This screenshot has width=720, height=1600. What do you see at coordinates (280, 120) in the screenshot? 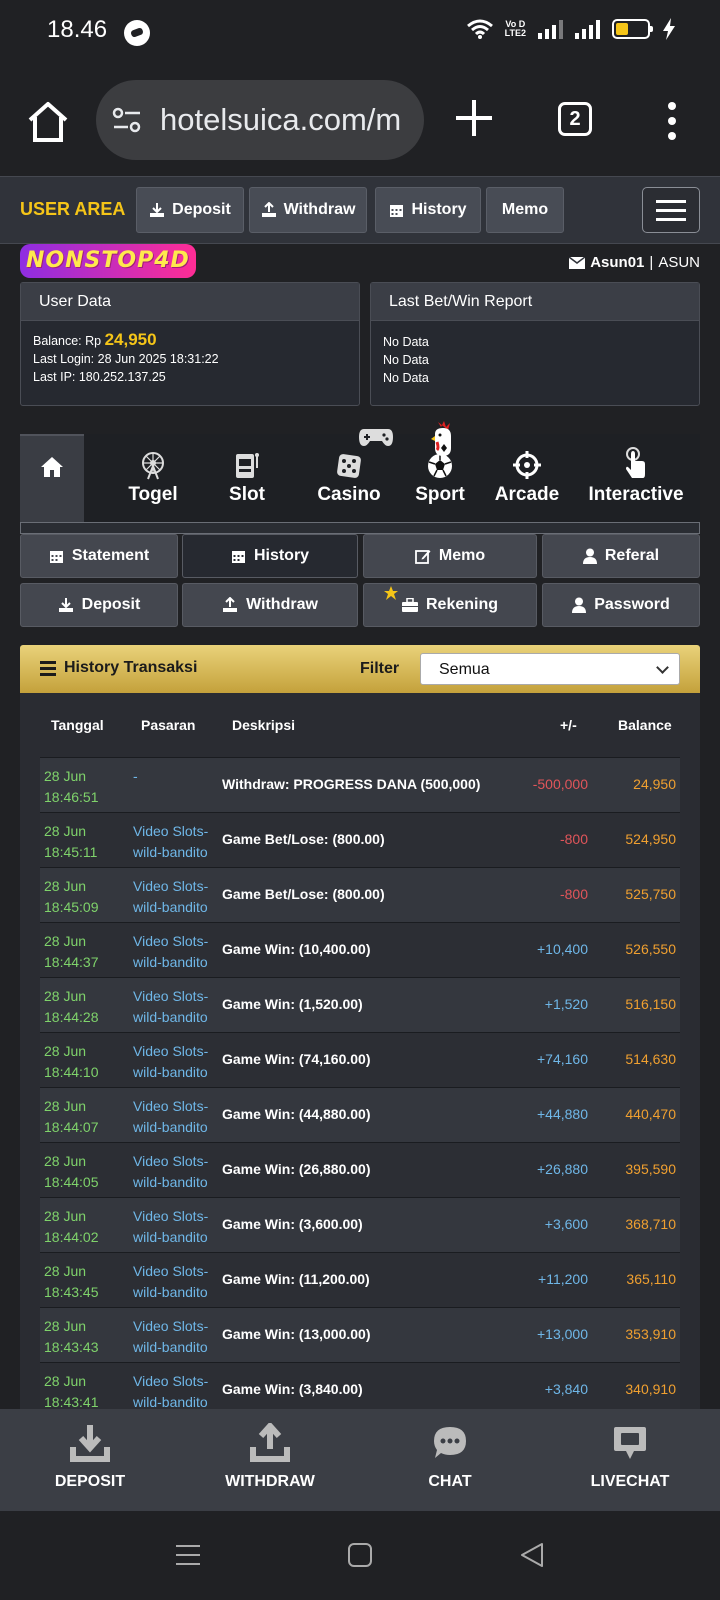
I see `url-text: hotelsuica.com/m` at bounding box center [280, 120].